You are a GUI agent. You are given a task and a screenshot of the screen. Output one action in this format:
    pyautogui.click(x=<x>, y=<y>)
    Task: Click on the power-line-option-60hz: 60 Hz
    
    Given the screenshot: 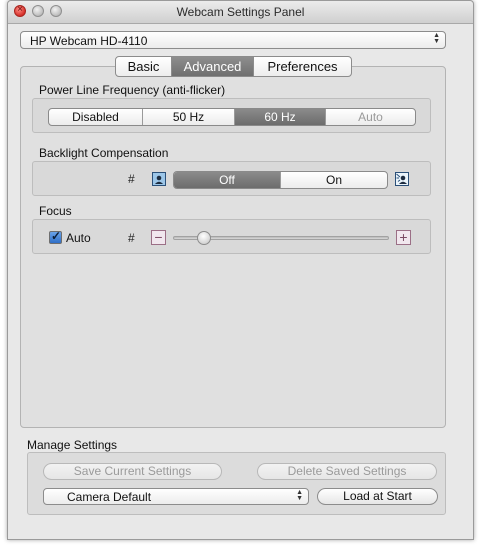 What is the action you would take?
    pyautogui.click(x=280, y=117)
    